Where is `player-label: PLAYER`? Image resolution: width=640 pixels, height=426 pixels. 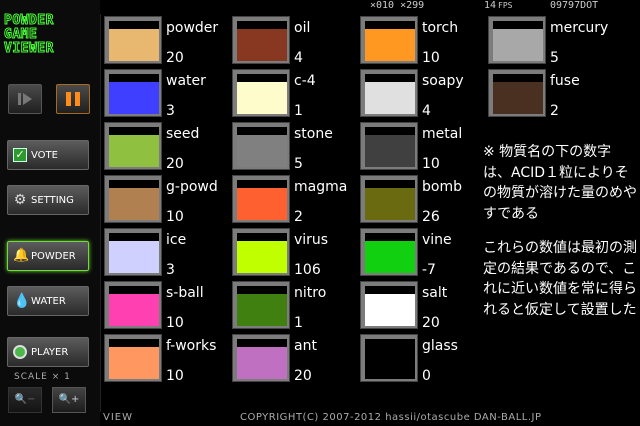
player-label: PLAYER is located at coordinates (50, 352).